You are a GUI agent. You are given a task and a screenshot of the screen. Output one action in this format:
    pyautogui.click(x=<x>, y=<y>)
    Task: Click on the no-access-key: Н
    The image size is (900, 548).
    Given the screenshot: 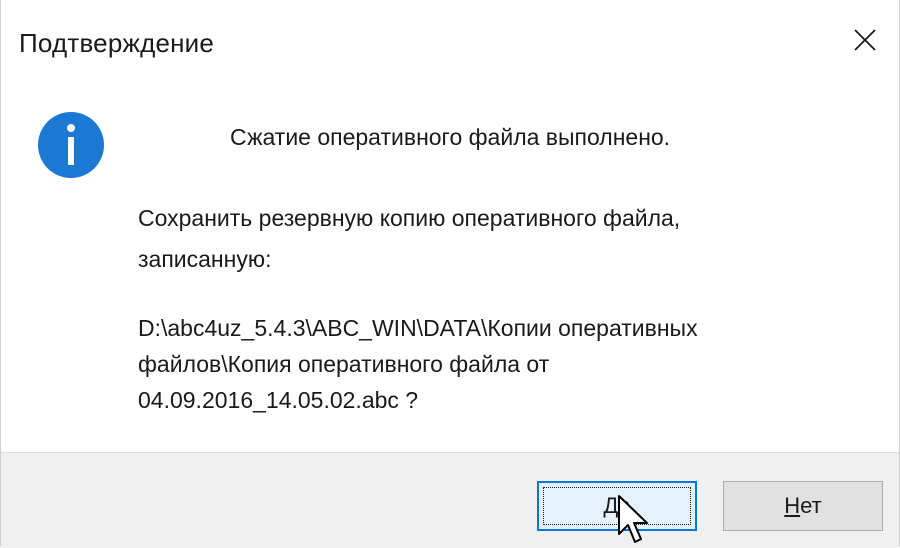 What is the action you would take?
    pyautogui.click(x=792, y=505)
    